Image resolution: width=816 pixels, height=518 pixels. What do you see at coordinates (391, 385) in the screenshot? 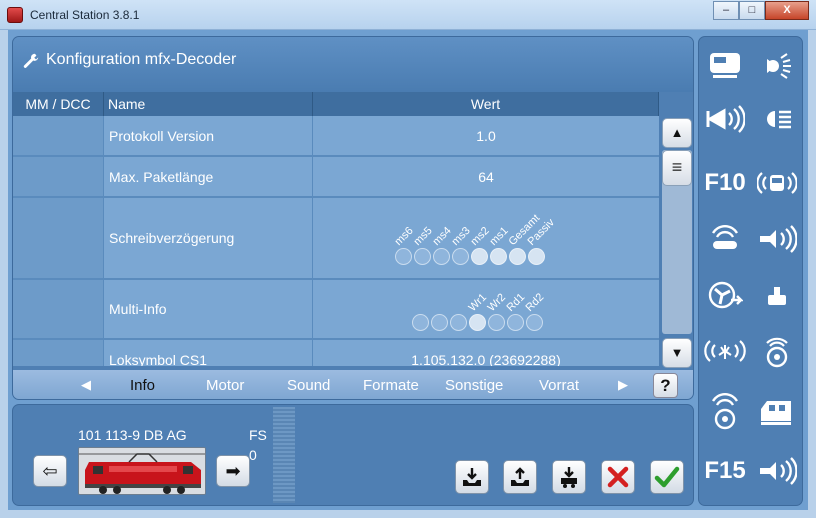
I see `tab-formate: Formate` at bounding box center [391, 385].